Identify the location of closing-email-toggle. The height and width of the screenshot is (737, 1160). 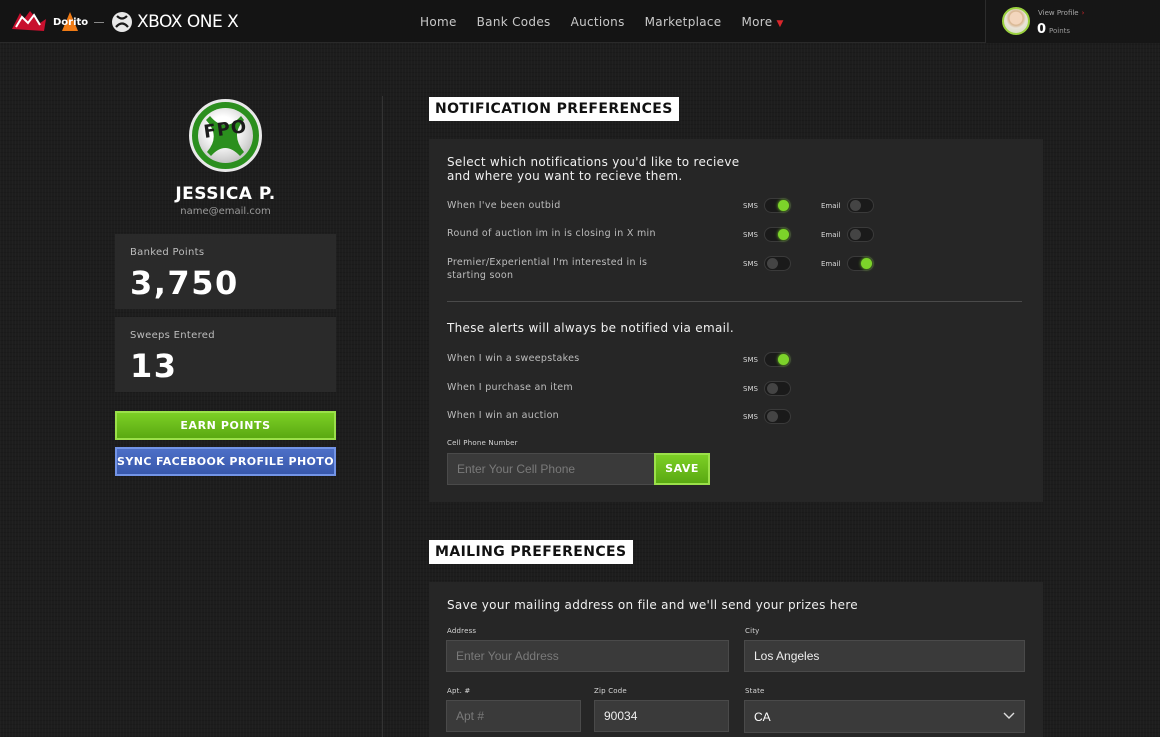
(860, 234).